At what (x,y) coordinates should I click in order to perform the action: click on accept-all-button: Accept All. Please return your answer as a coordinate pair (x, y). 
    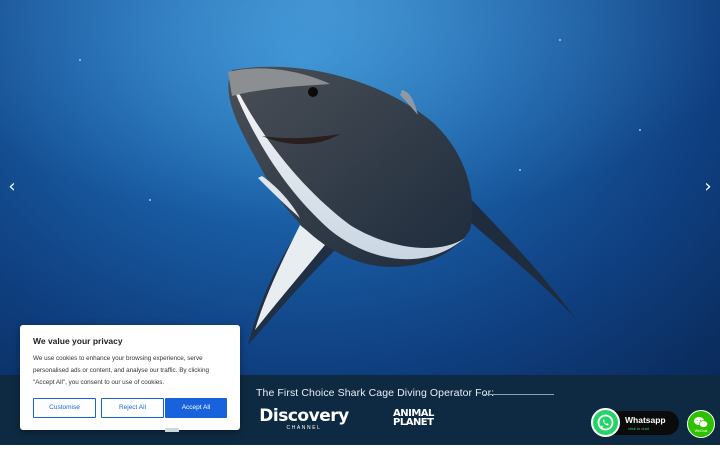
    Looking at the image, I should click on (196, 408).